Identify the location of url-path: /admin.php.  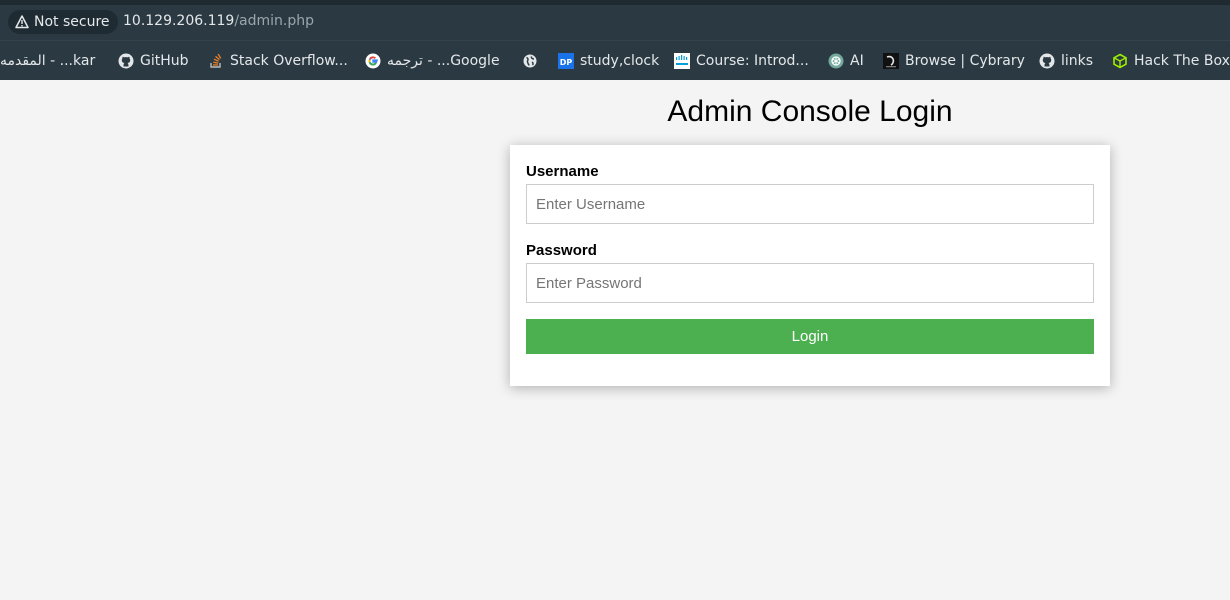
(274, 21).